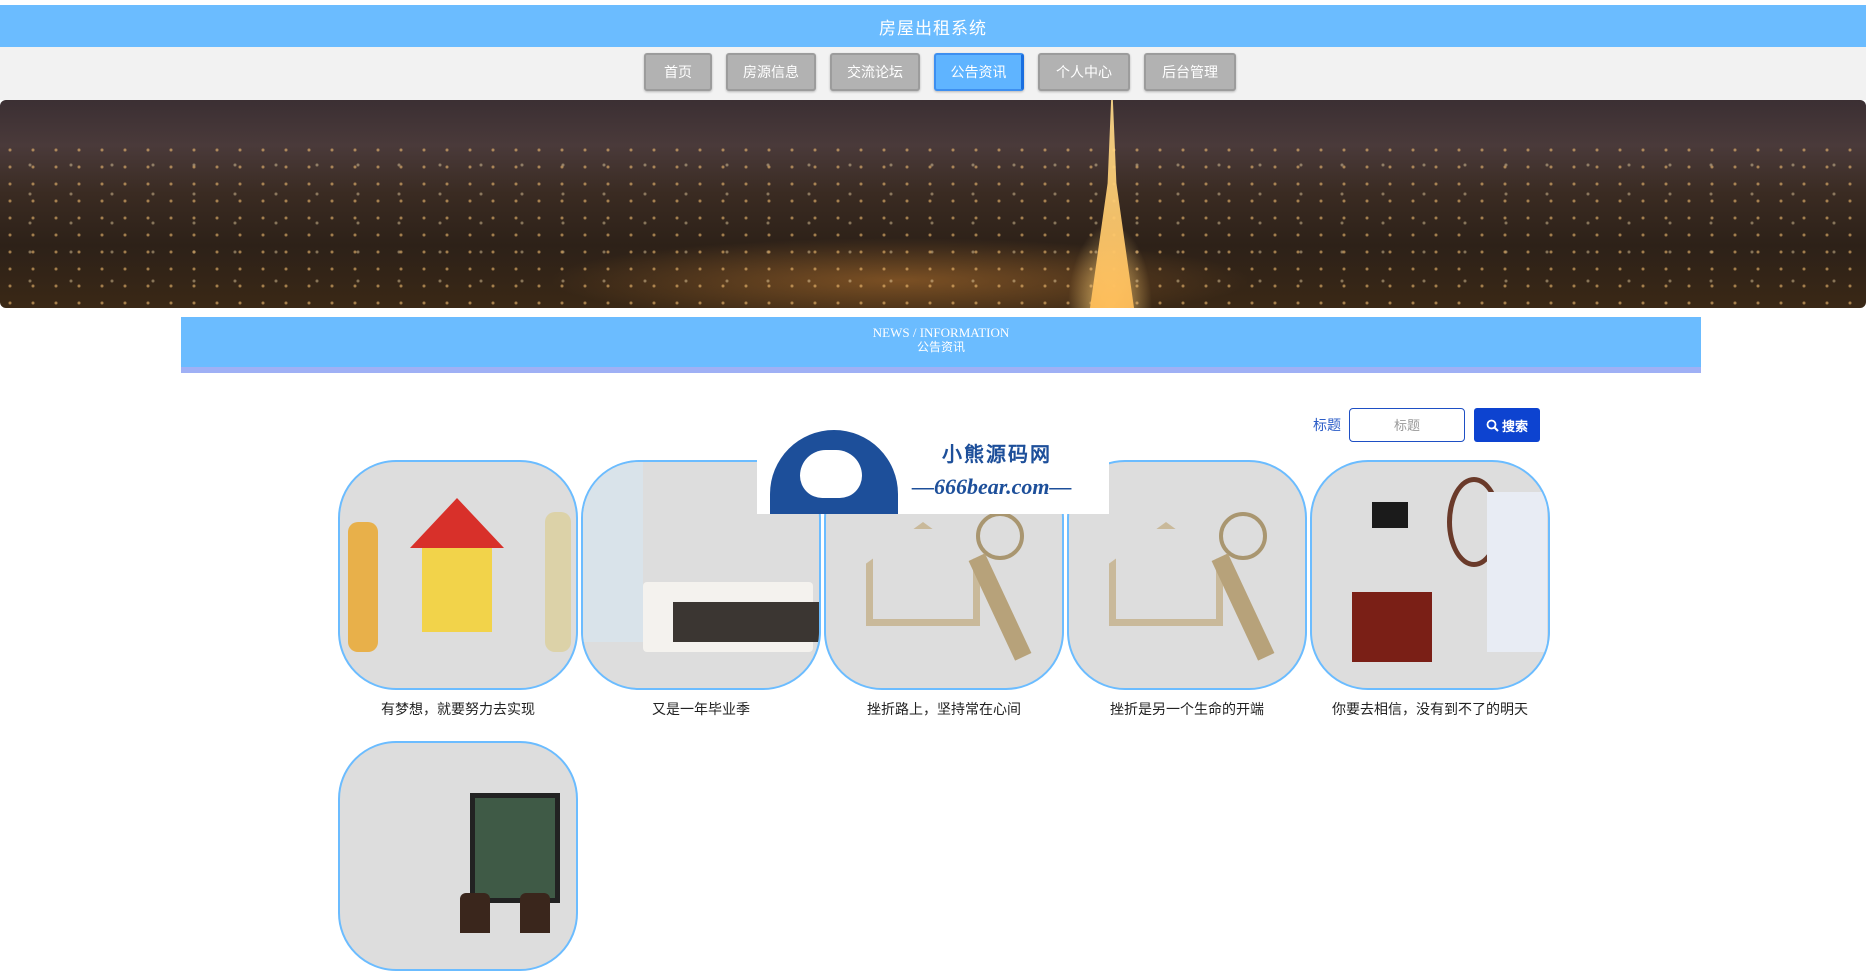 This screenshot has height=980, width=1866. What do you see at coordinates (701, 709) in the screenshot?
I see `news-caption: 又是一年毕业季` at bounding box center [701, 709].